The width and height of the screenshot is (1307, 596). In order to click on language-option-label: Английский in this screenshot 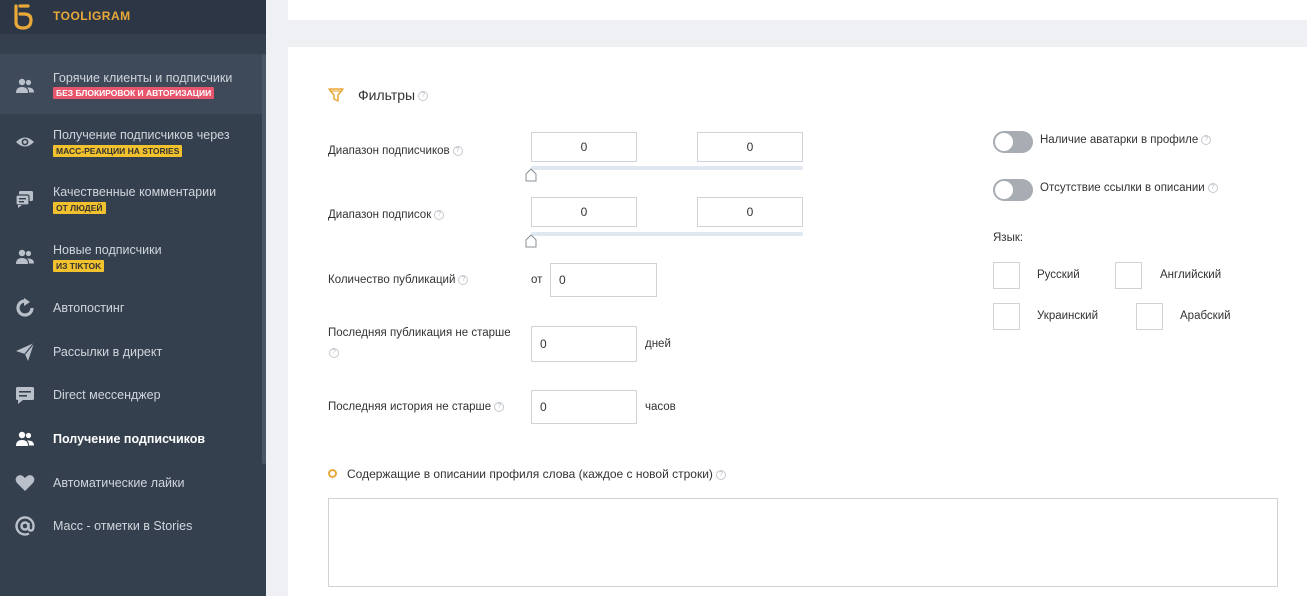, I will do `click(1191, 275)`.